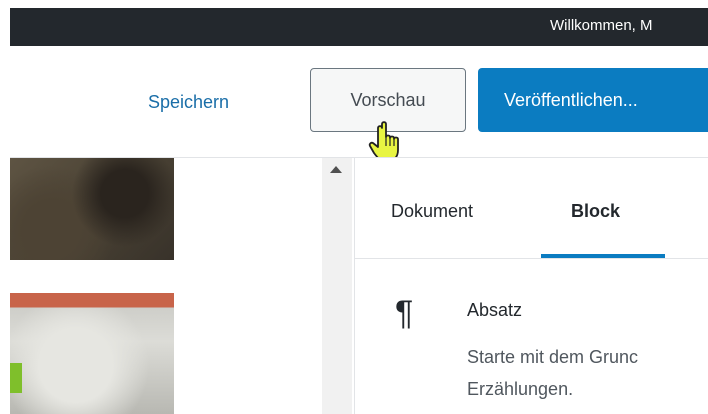 The width and height of the screenshot is (708, 414). Describe the element at coordinates (520, 389) in the screenshot. I see `block-description-line-2: Erzählungen.` at that location.